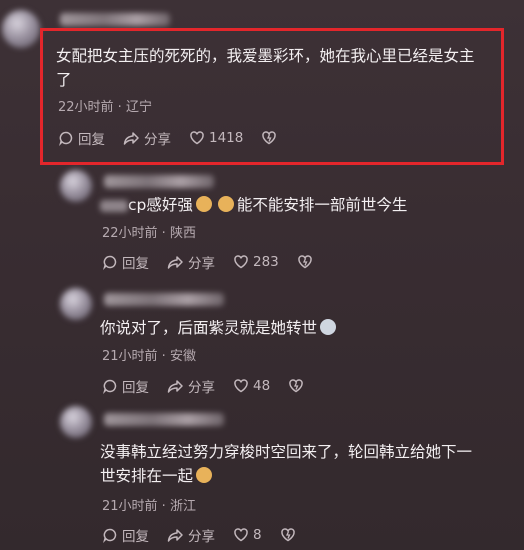 The image size is (524, 550). What do you see at coordinates (147, 476) in the screenshot?
I see `comment-line: 世安排在一起` at bounding box center [147, 476].